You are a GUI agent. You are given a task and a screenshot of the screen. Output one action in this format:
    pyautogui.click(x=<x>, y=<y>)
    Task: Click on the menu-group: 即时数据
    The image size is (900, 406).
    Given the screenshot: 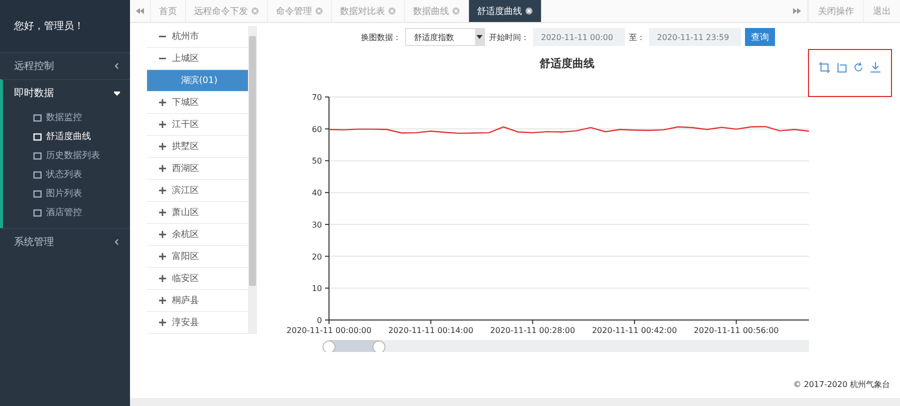 What is the action you would take?
    pyautogui.click(x=65, y=92)
    